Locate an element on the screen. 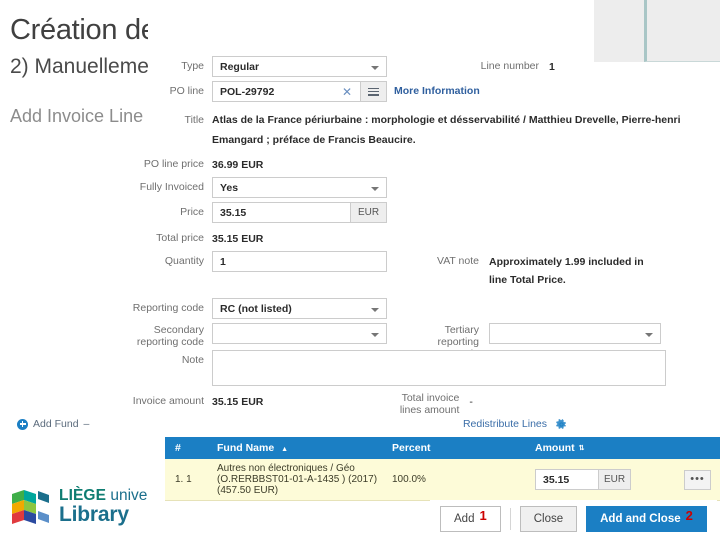 Image resolution: width=720 pixels, height=540 pixels. sort-toggle-icon: ⇅ is located at coordinates (581, 448).